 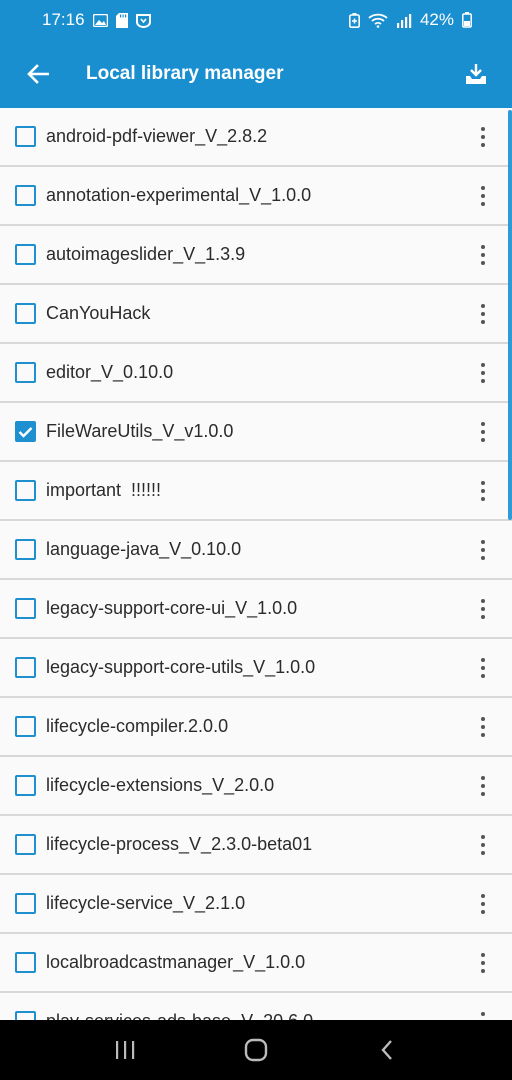 What do you see at coordinates (256, 1006) in the screenshot?
I see `list-item: play-services-ads-base_V_20.6.0` at bounding box center [256, 1006].